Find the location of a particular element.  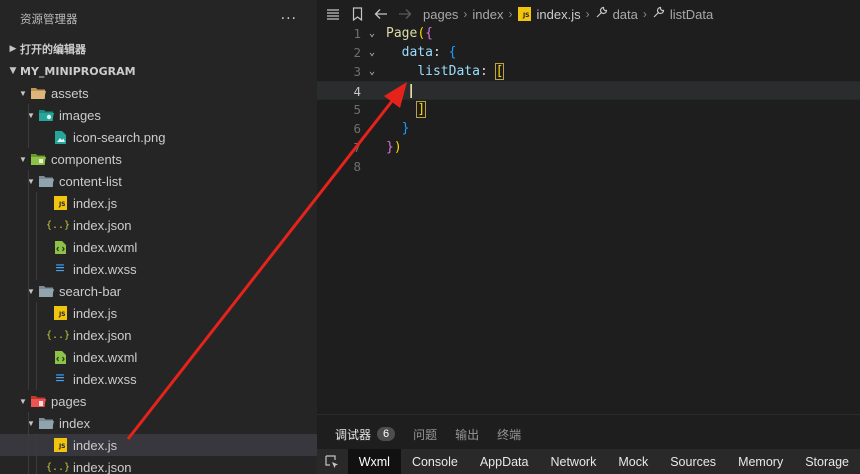

tab-terminal: 终端 is located at coordinates (509, 434).